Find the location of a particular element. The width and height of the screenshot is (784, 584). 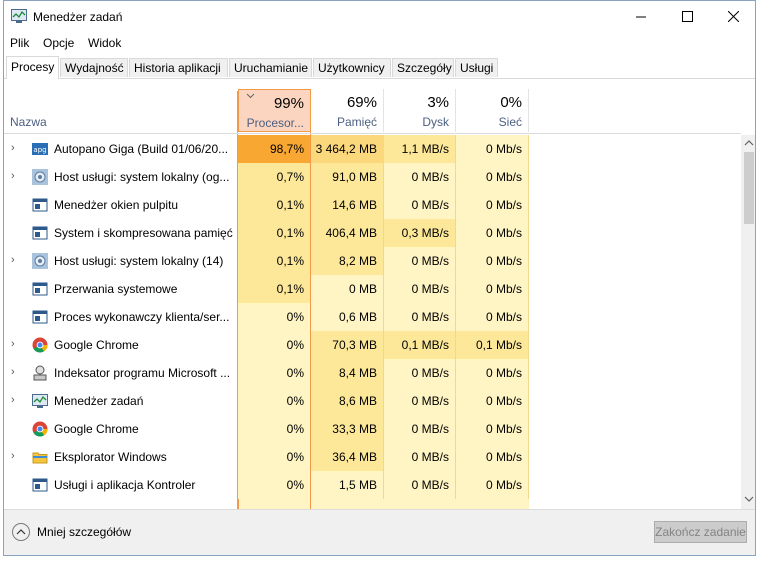

indexer-icon is located at coordinates (40, 373).